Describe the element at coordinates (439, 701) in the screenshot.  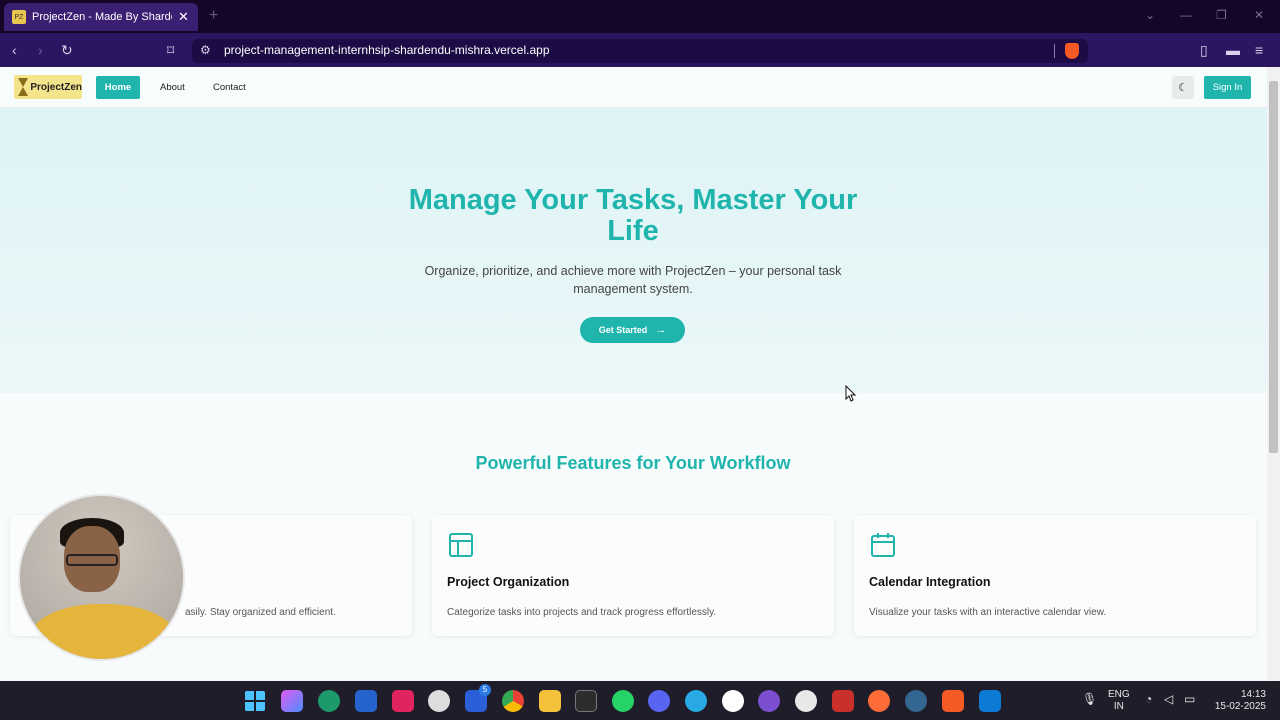
I see `clock-app-icon` at that location.